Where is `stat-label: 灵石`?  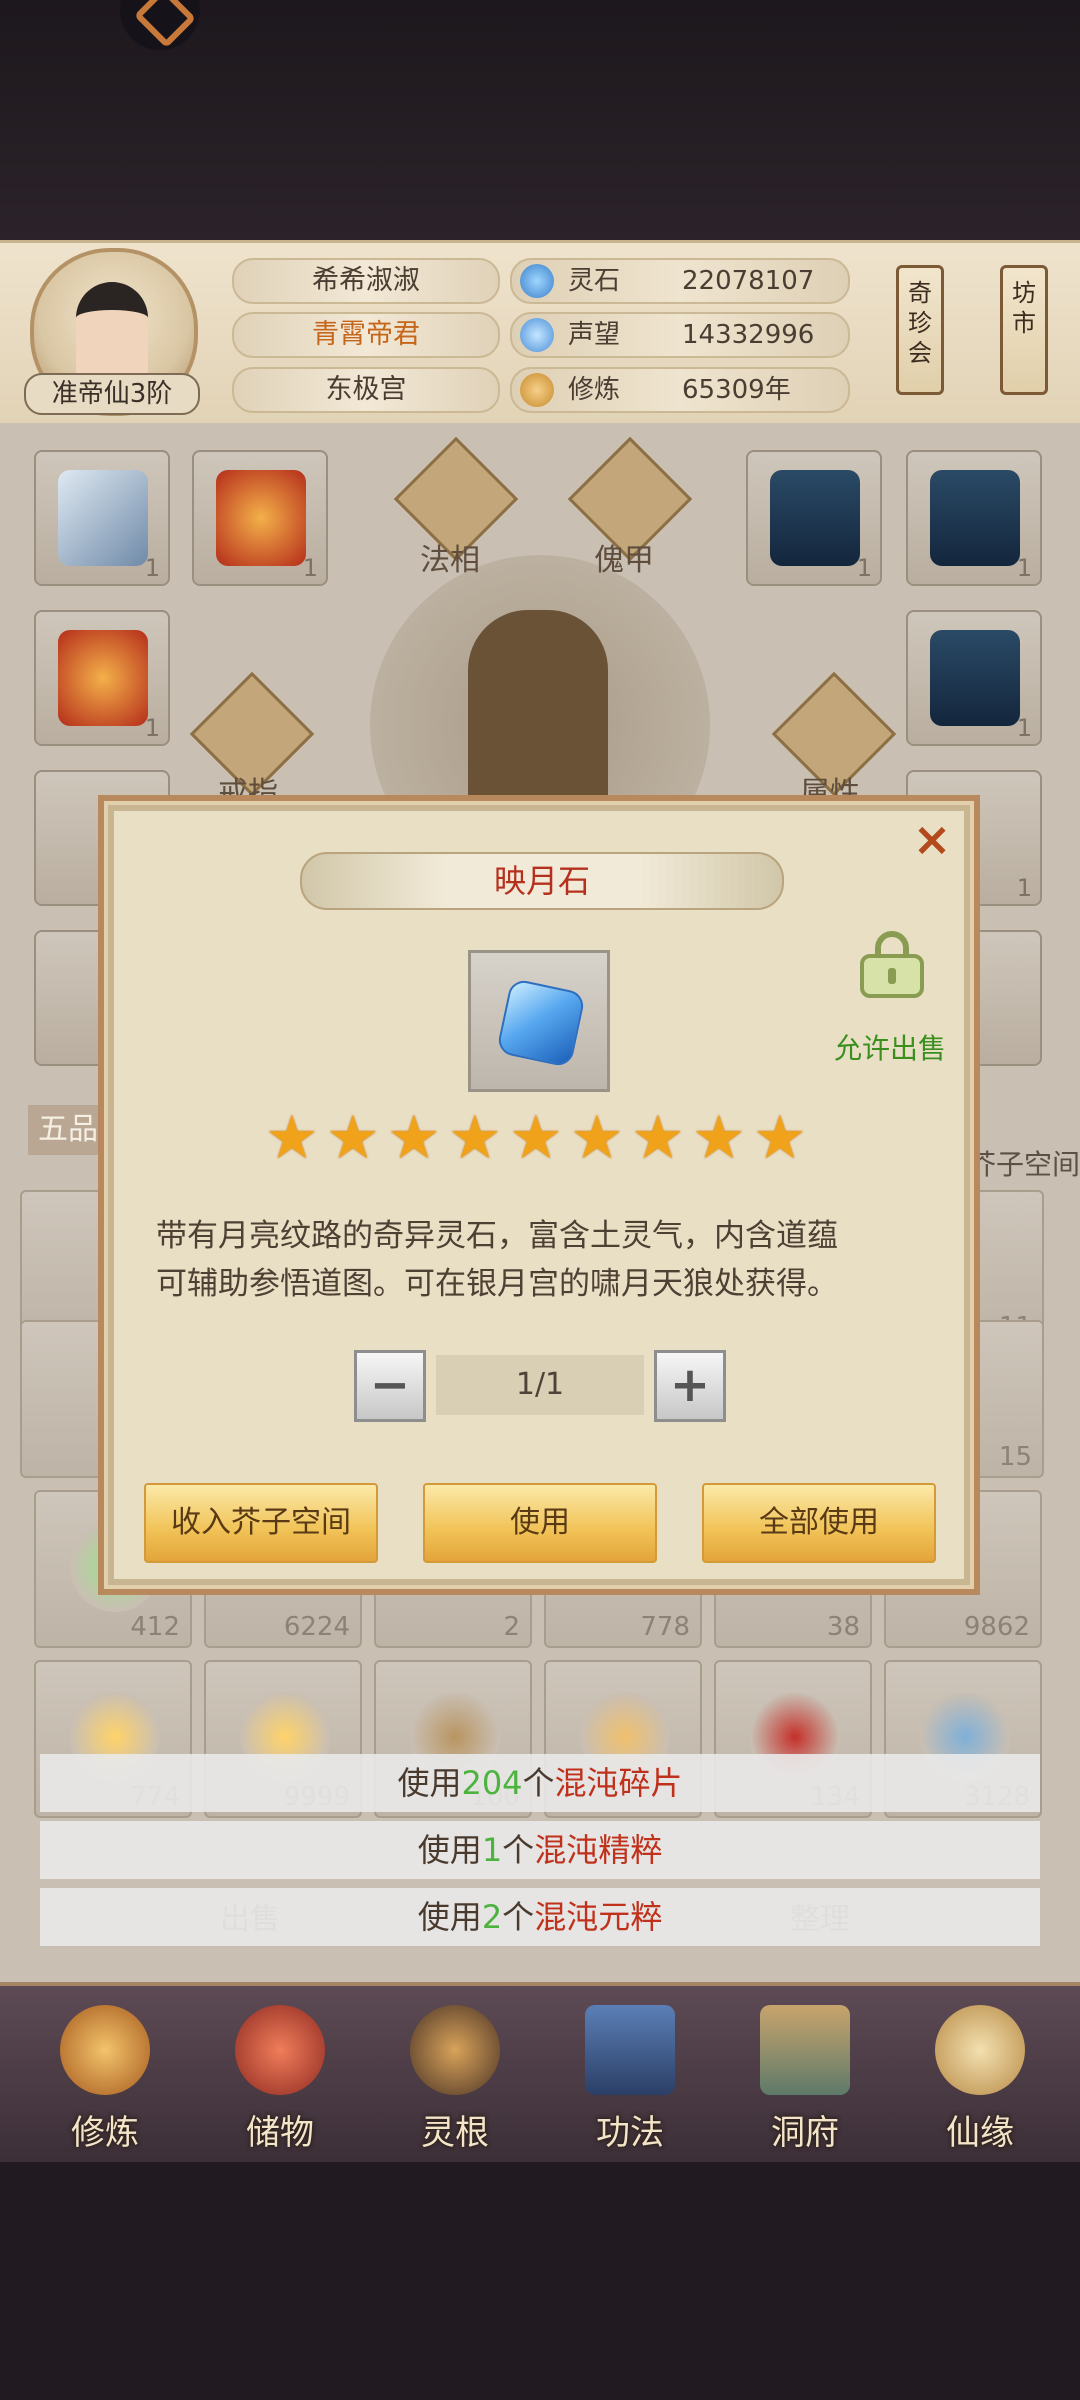 stat-label: 灵石 is located at coordinates (594, 281).